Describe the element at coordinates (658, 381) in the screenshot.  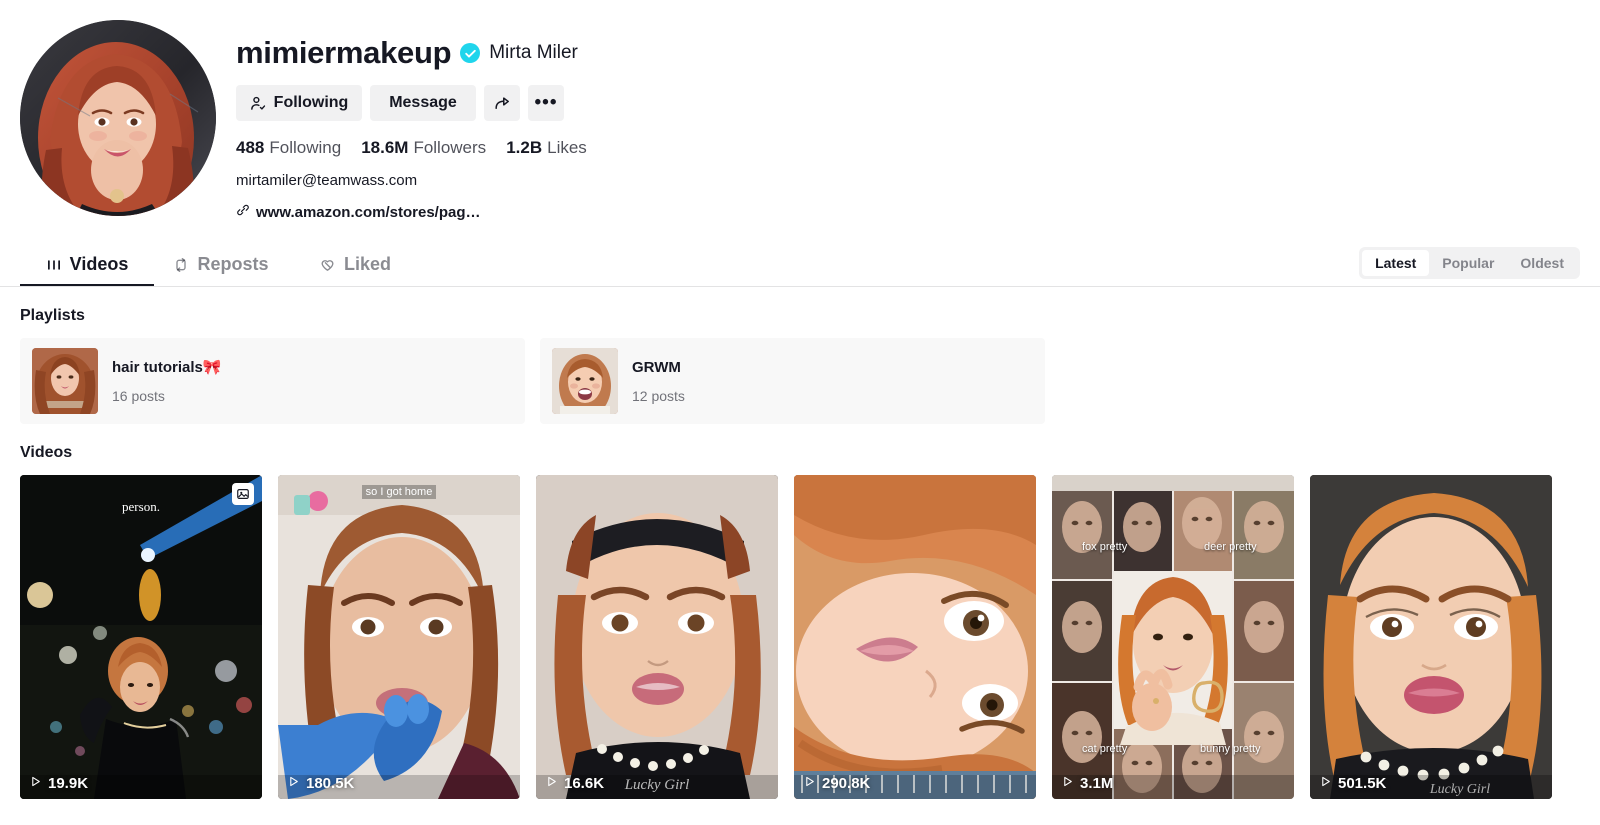
I see `playlist-meta: GRWM 12 posts` at that location.